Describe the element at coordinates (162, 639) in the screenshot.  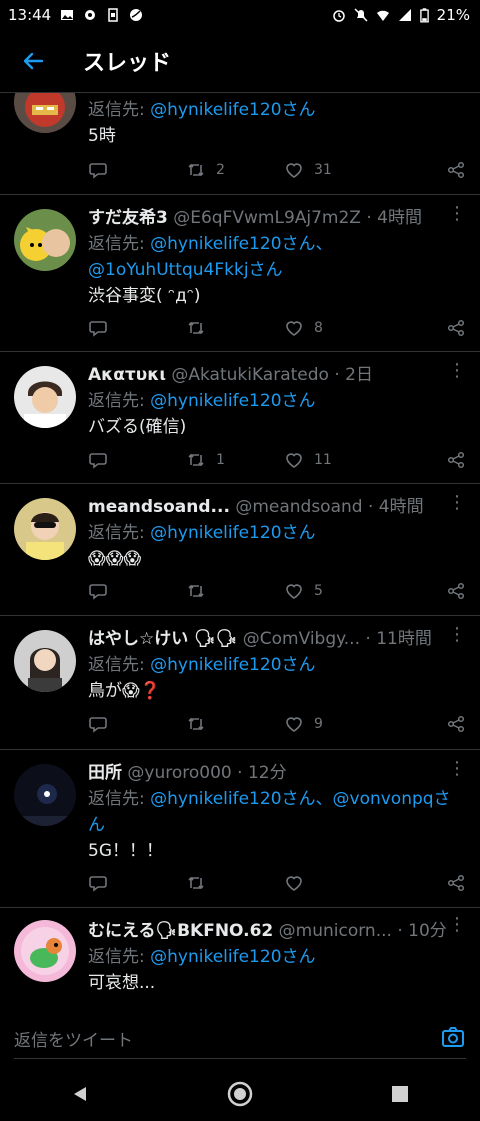
I see `display-name: はやし☆けい 🗣🗣` at that location.